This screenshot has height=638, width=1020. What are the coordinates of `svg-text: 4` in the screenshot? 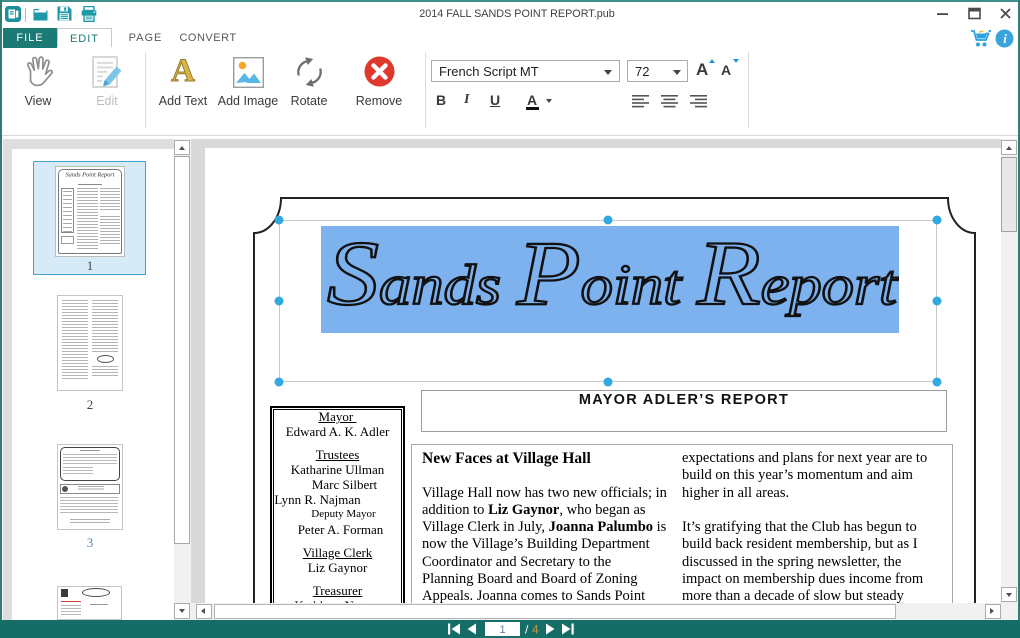 It's located at (535, 630).